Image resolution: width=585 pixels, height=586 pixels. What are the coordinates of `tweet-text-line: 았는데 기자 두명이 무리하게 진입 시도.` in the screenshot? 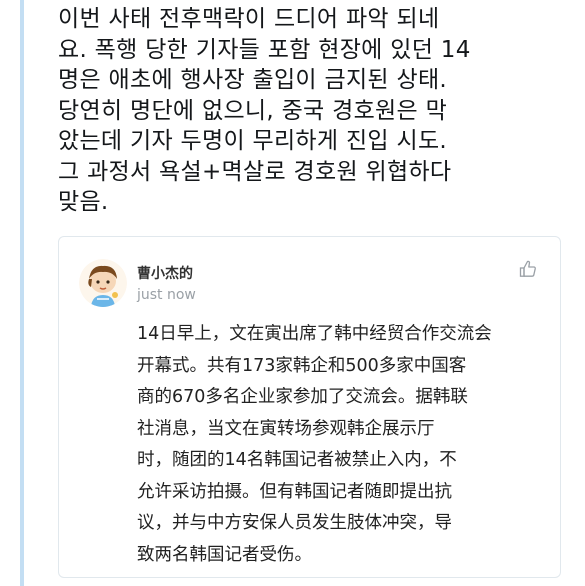 It's located at (253, 141).